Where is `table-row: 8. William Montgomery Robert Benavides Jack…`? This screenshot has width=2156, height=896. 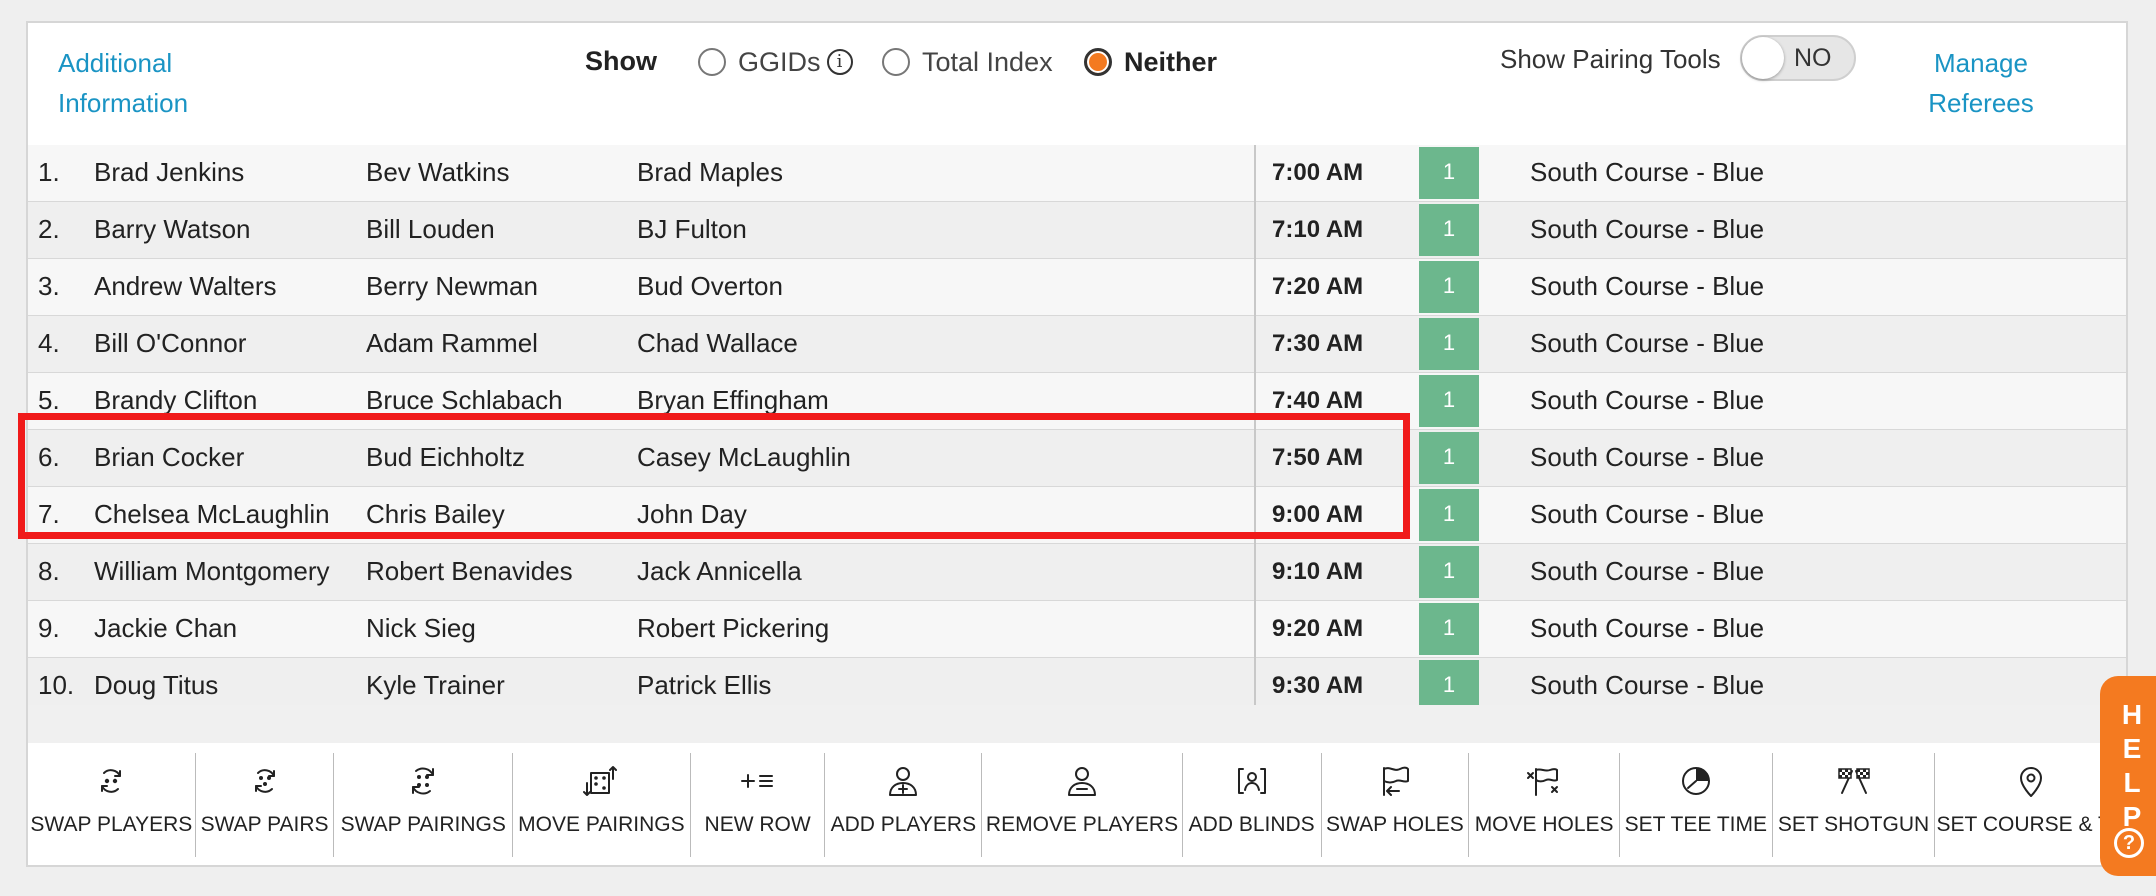 table-row: 8. William Montgomery Robert Benavides Jack… is located at coordinates (1077, 572).